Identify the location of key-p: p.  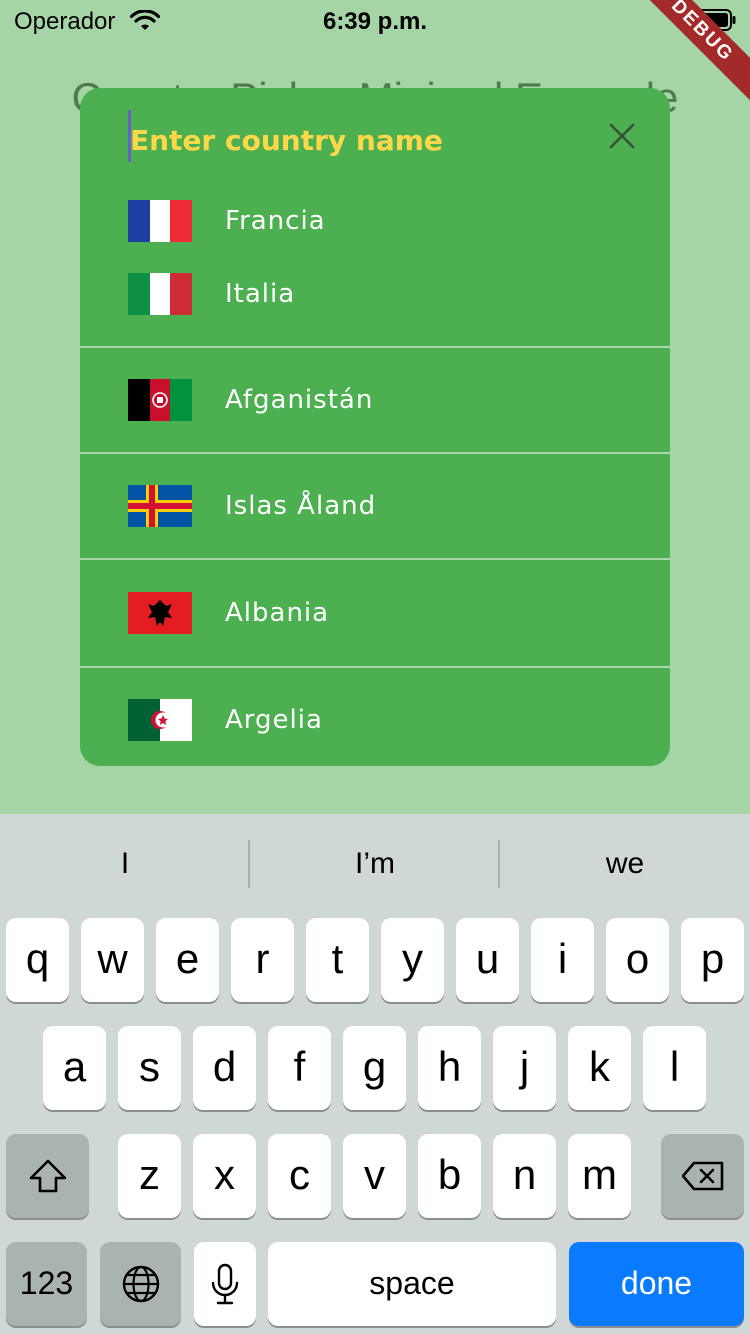
(712, 960).